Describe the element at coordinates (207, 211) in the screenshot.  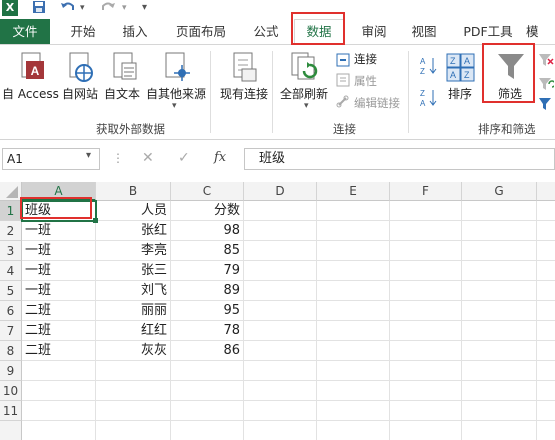
I see `cell-c1: 分数` at that location.